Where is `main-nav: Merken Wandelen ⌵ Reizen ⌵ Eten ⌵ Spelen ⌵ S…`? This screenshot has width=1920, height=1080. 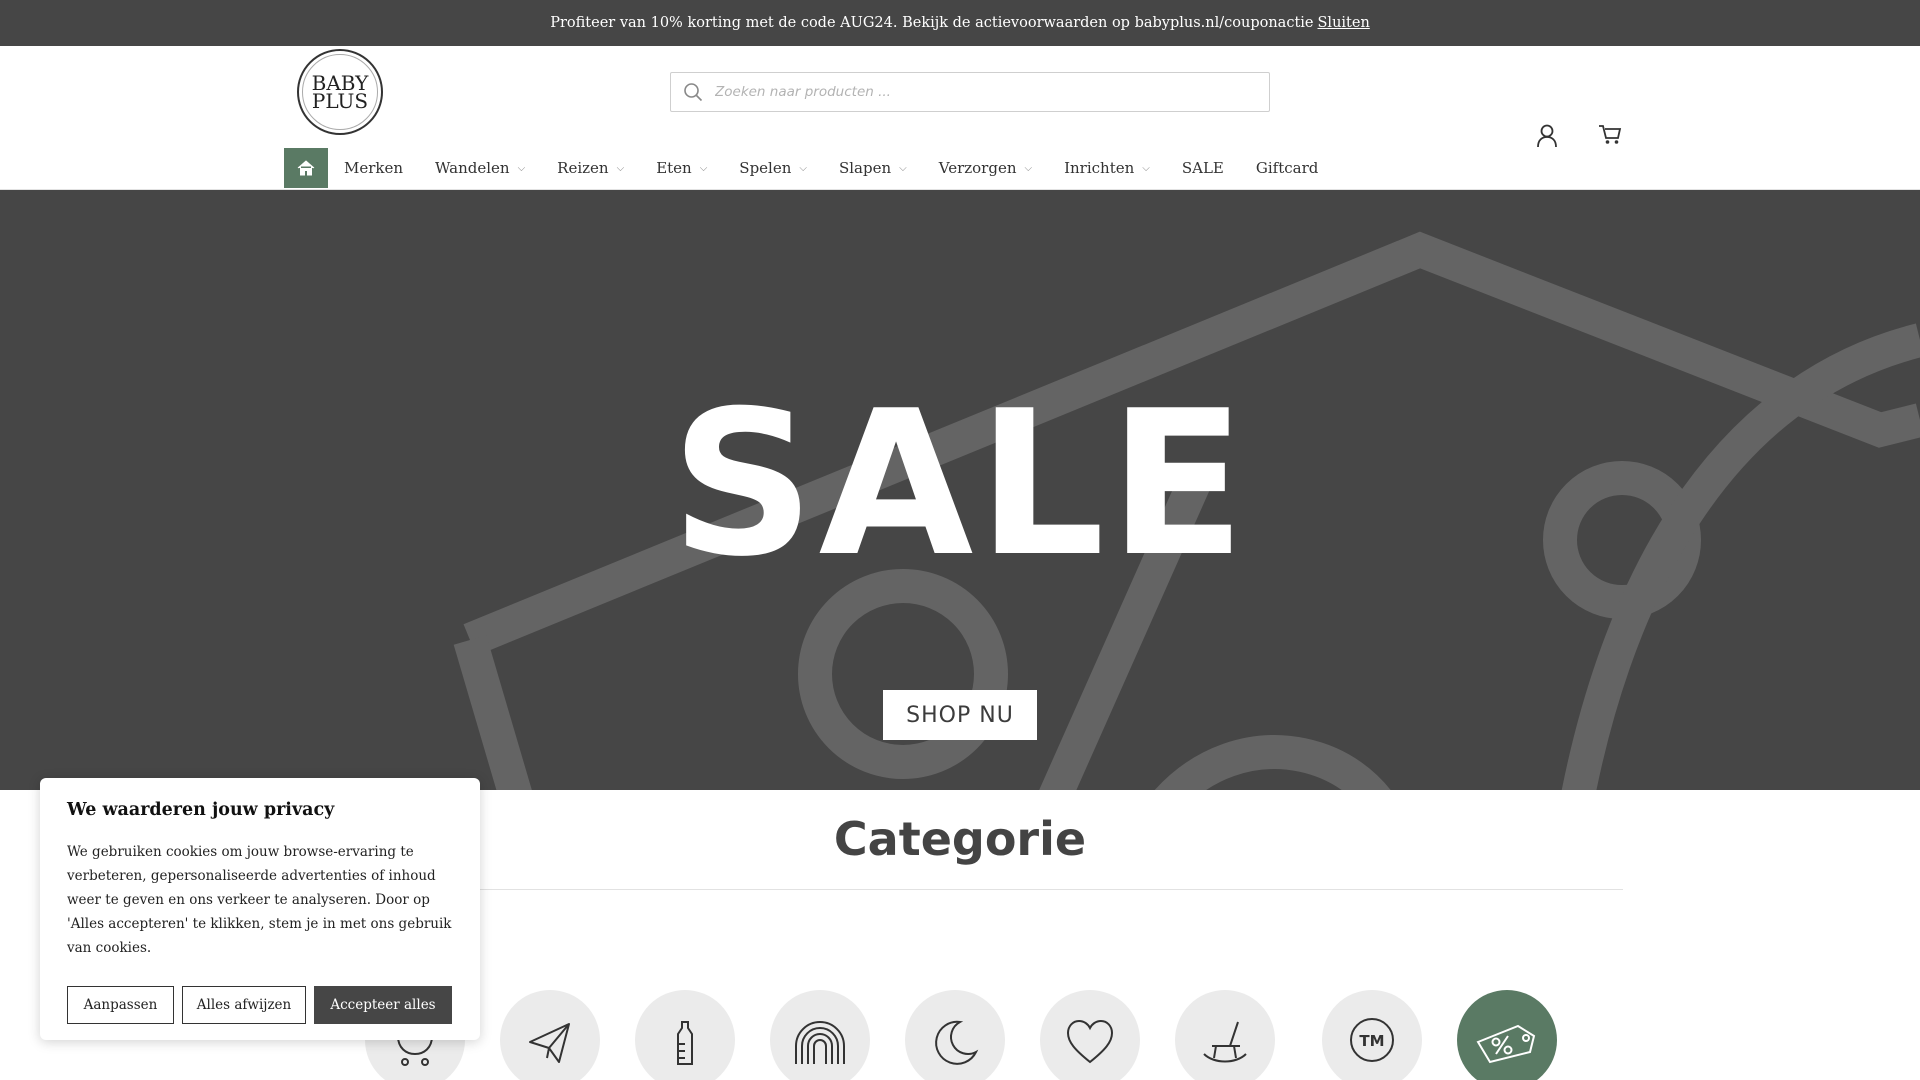
main-nav: Merken Wandelen ⌵ Reizen ⌵ Eten ⌵ Spelen ⌵ S… is located at coordinates (809, 168).